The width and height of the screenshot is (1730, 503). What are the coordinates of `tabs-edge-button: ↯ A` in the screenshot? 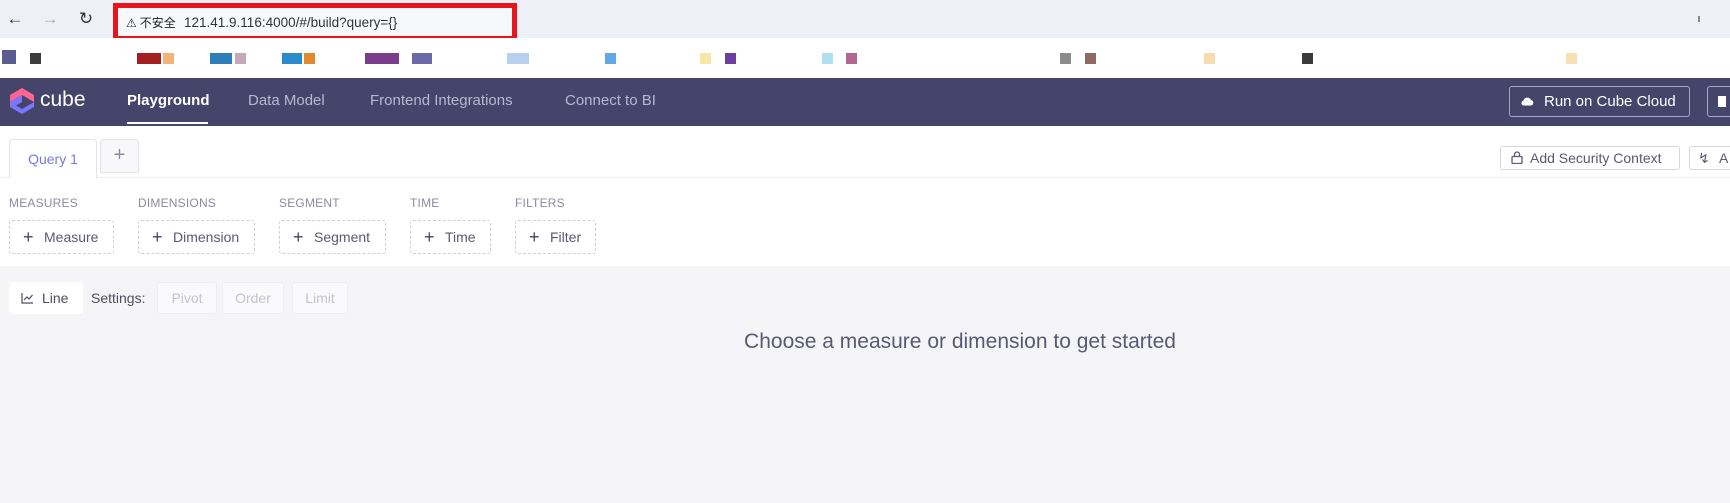 It's located at (1709, 158).